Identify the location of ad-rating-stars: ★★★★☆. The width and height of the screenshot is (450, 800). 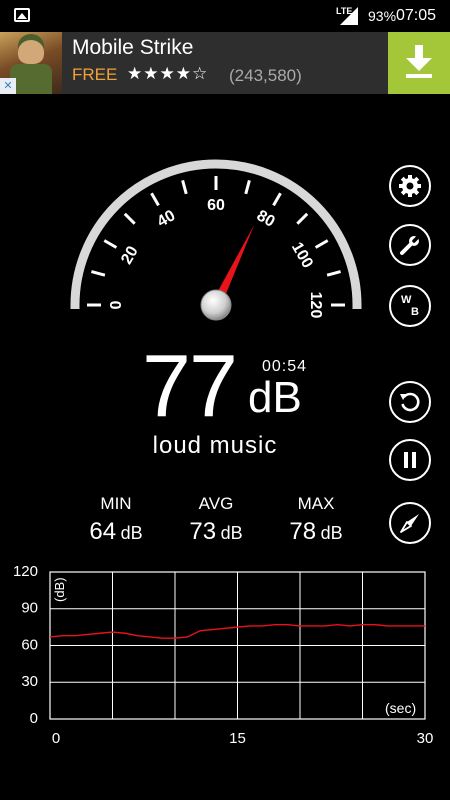
(168, 73).